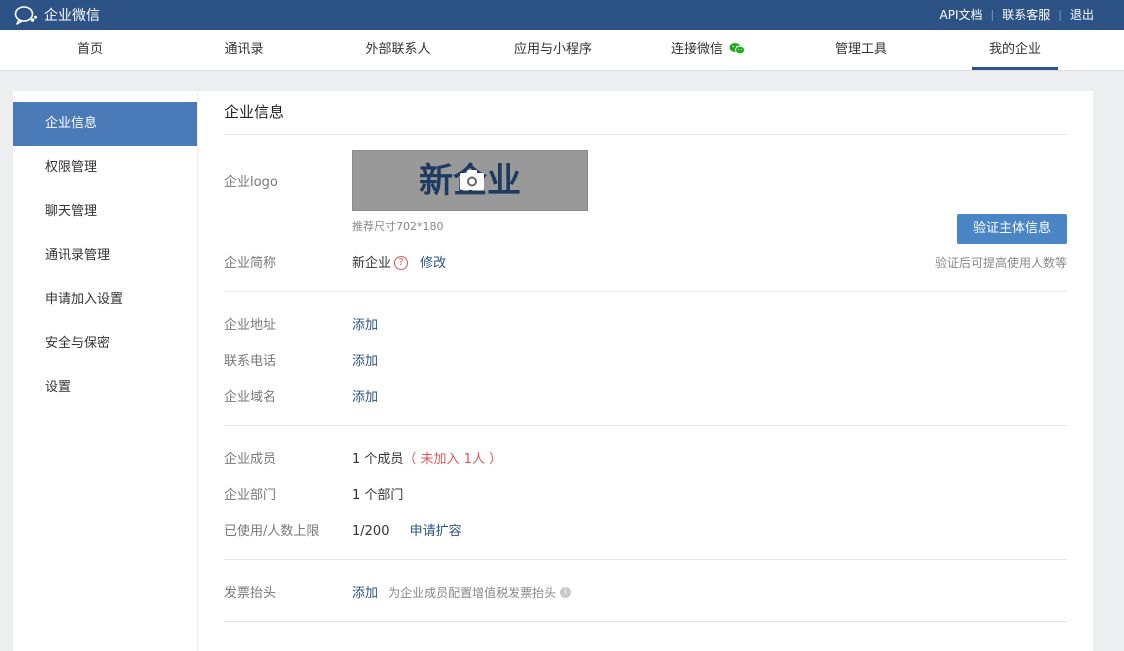 This screenshot has width=1124, height=651. I want to click on sidebar-item-permissions: 权限管理, so click(105, 168).